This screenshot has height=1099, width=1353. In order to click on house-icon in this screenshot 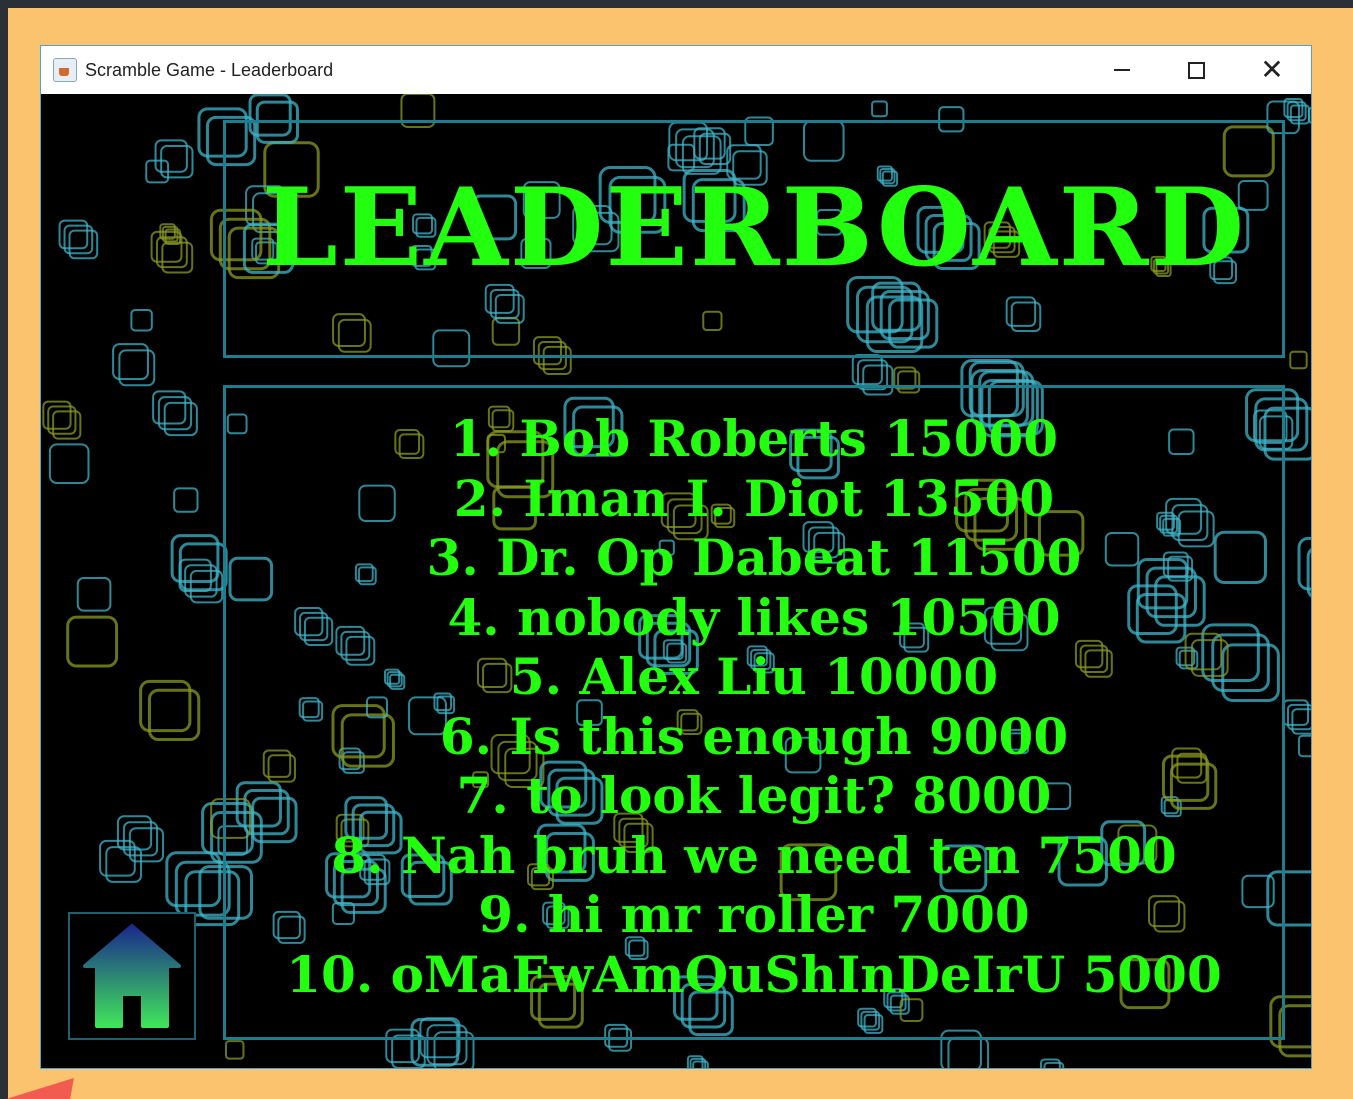, I will do `click(132, 976)`.